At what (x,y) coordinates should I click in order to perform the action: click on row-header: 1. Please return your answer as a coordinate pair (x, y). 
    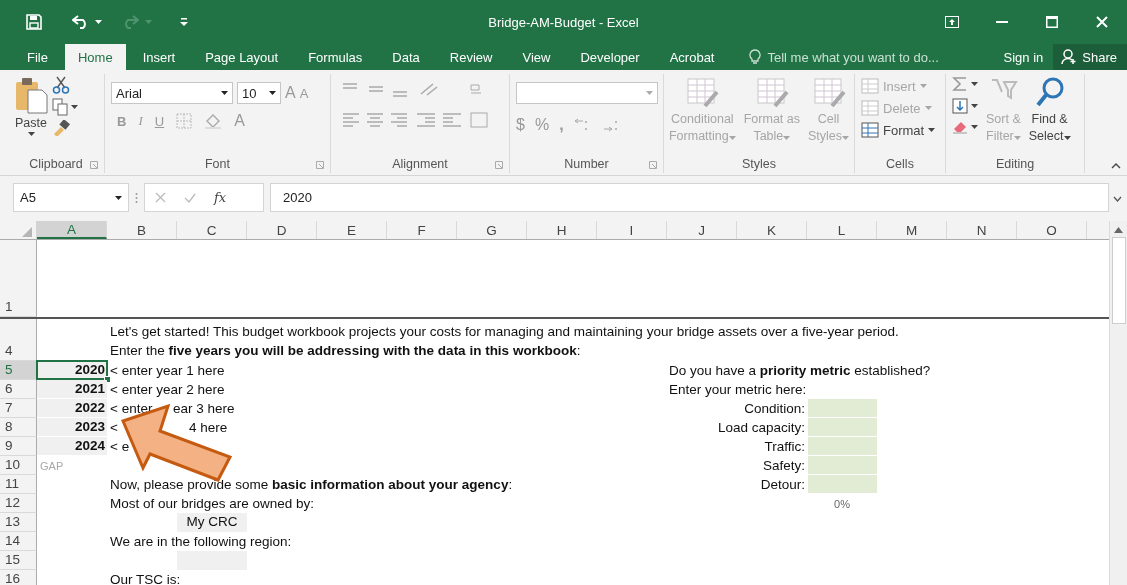
    Looking at the image, I should click on (18, 278).